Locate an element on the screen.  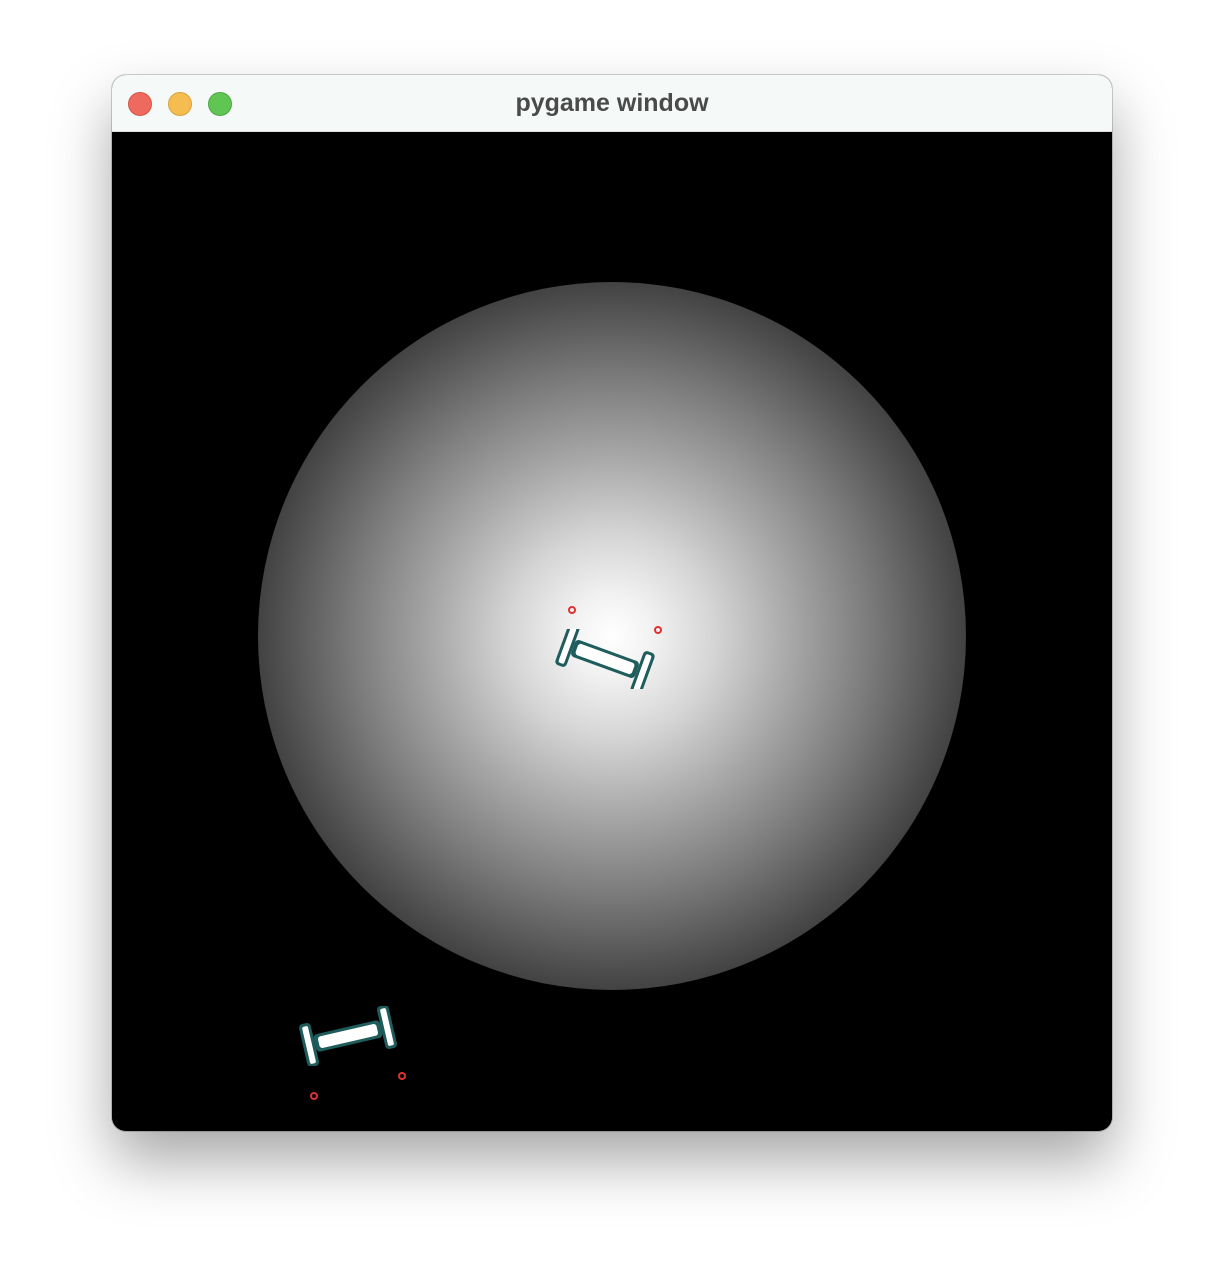
title-bar: pygame window is located at coordinates (612, 103).